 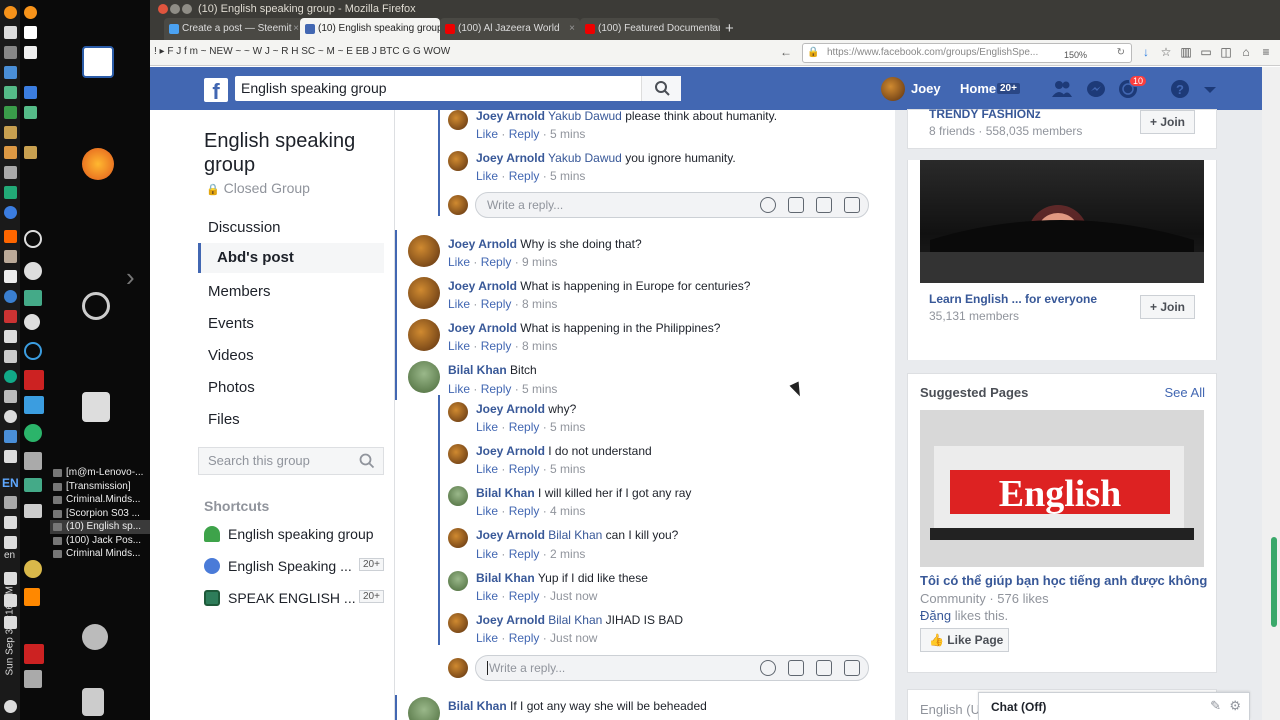 What do you see at coordinates (1013, 299) in the screenshot?
I see `group-link: Learn English ... for everyone` at bounding box center [1013, 299].